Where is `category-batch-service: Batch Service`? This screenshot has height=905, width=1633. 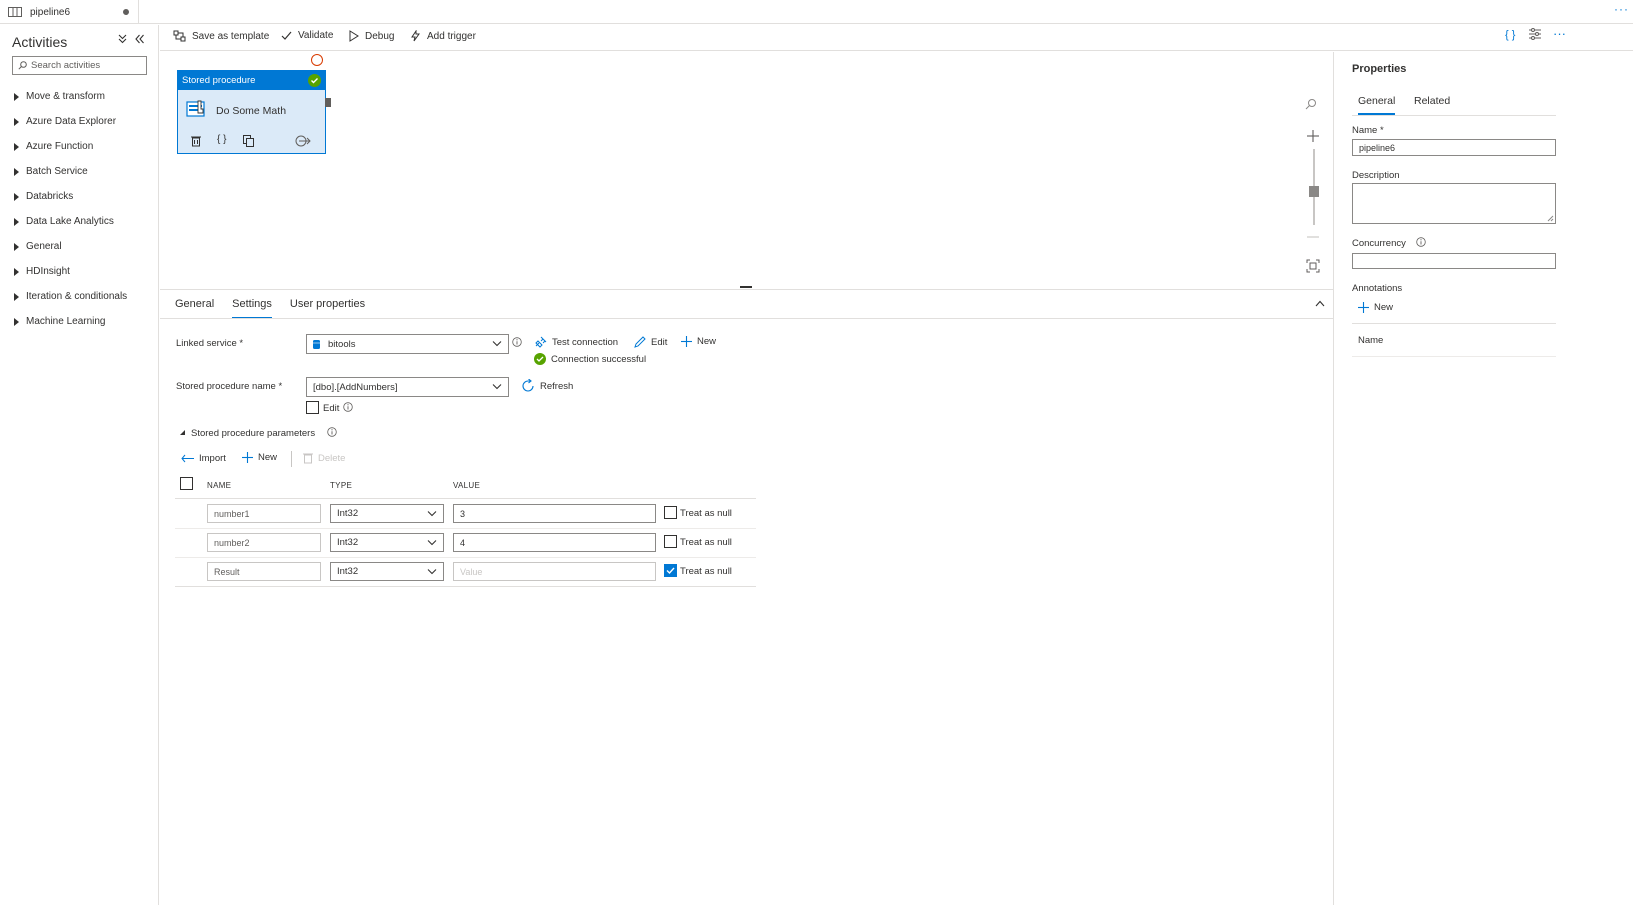 category-batch-service: Batch Service is located at coordinates (70, 171).